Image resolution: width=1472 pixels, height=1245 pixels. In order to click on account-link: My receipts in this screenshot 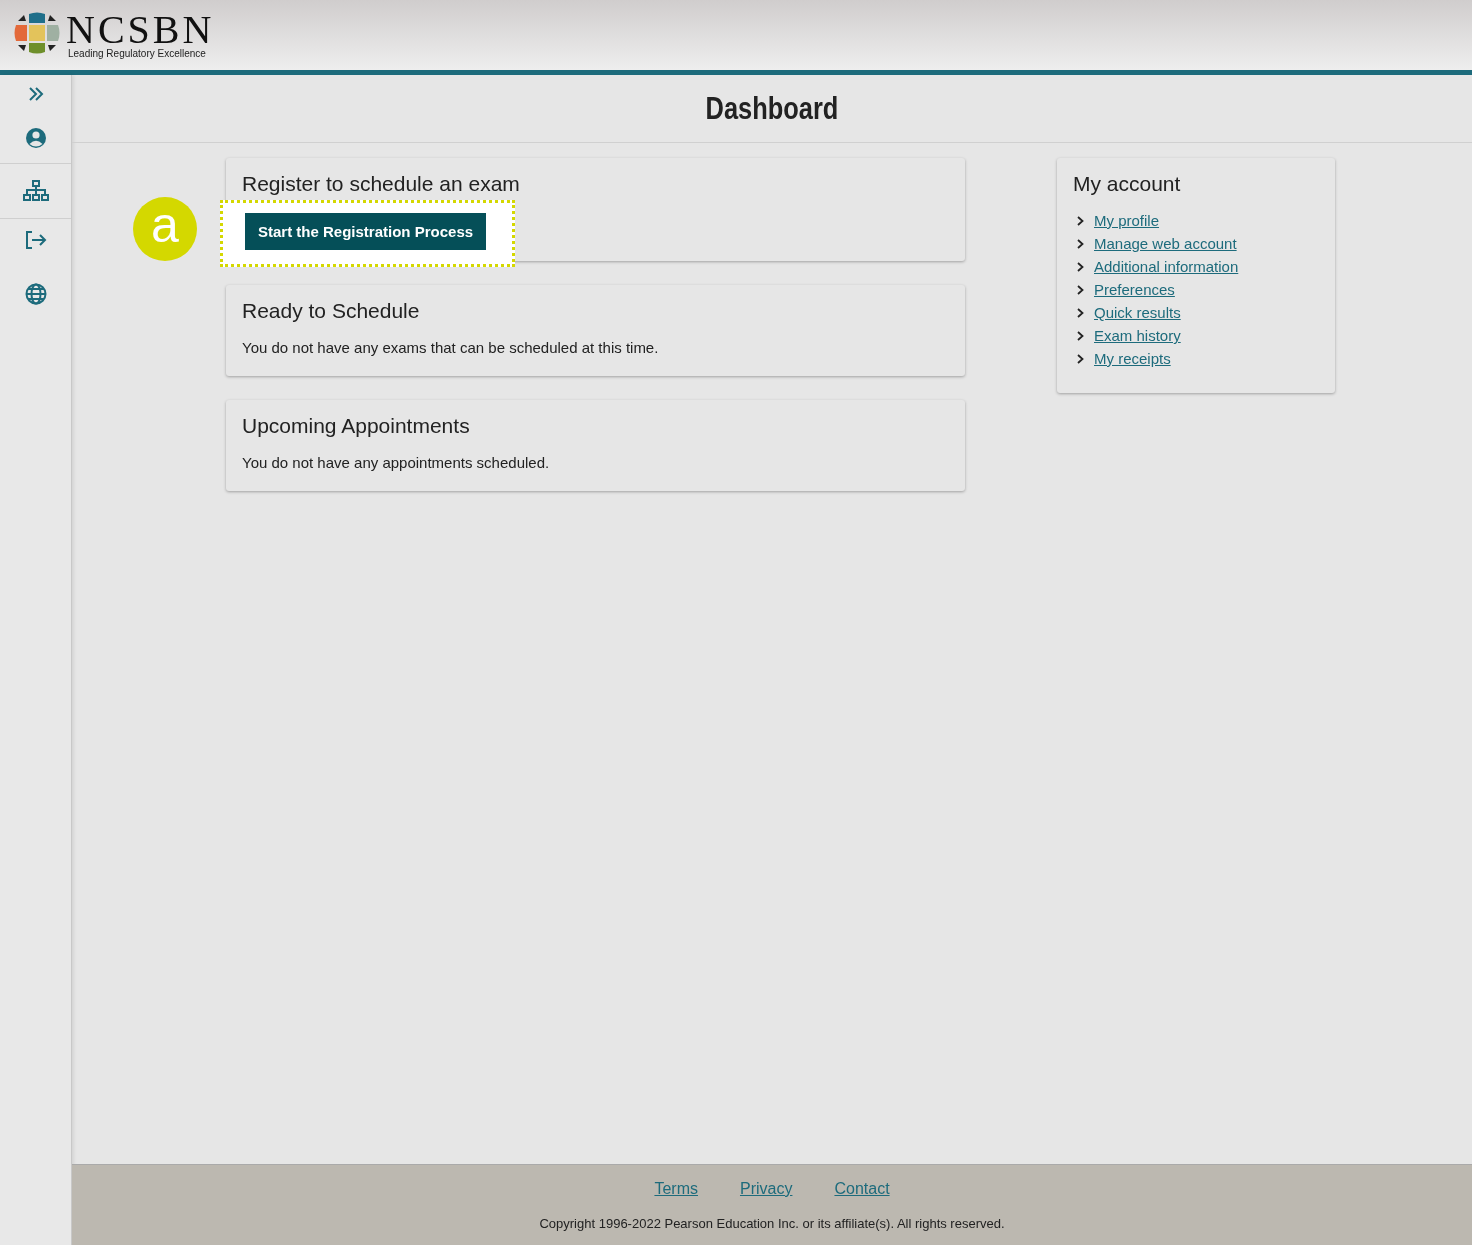, I will do `click(1132, 358)`.